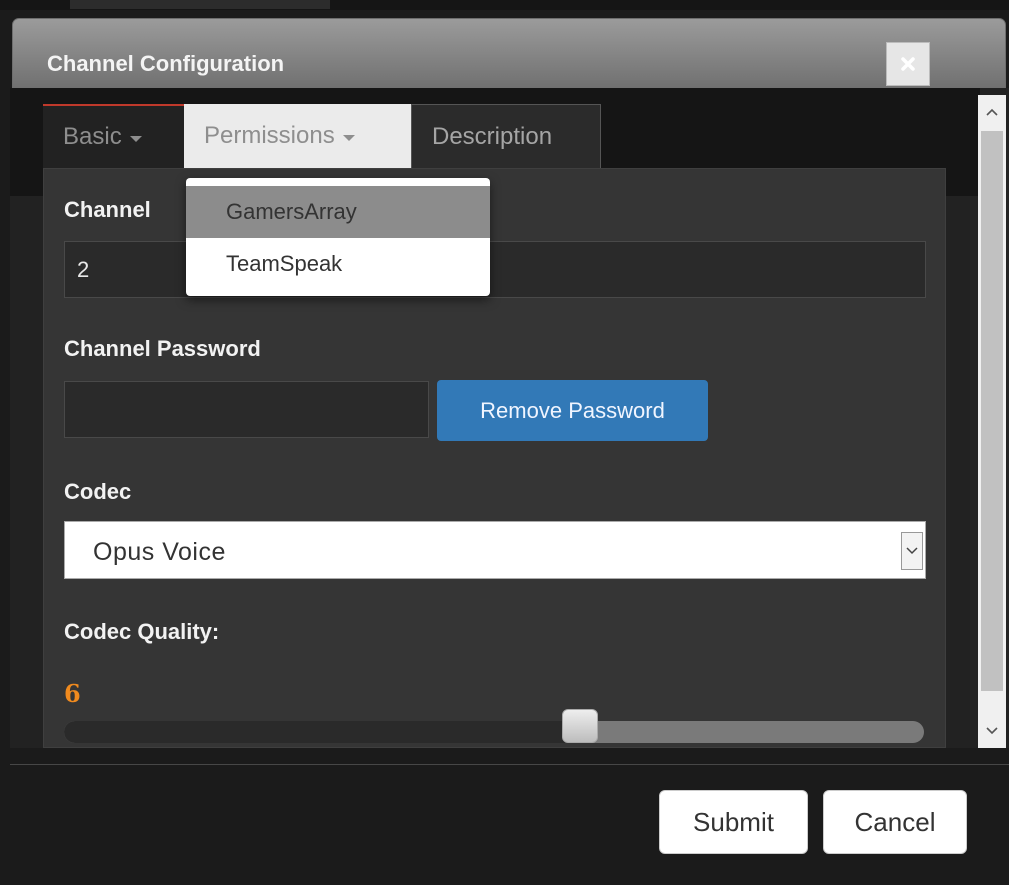 This screenshot has width=1009, height=885. What do you see at coordinates (495, 550) in the screenshot?
I see `codec-select: Opus Voice` at bounding box center [495, 550].